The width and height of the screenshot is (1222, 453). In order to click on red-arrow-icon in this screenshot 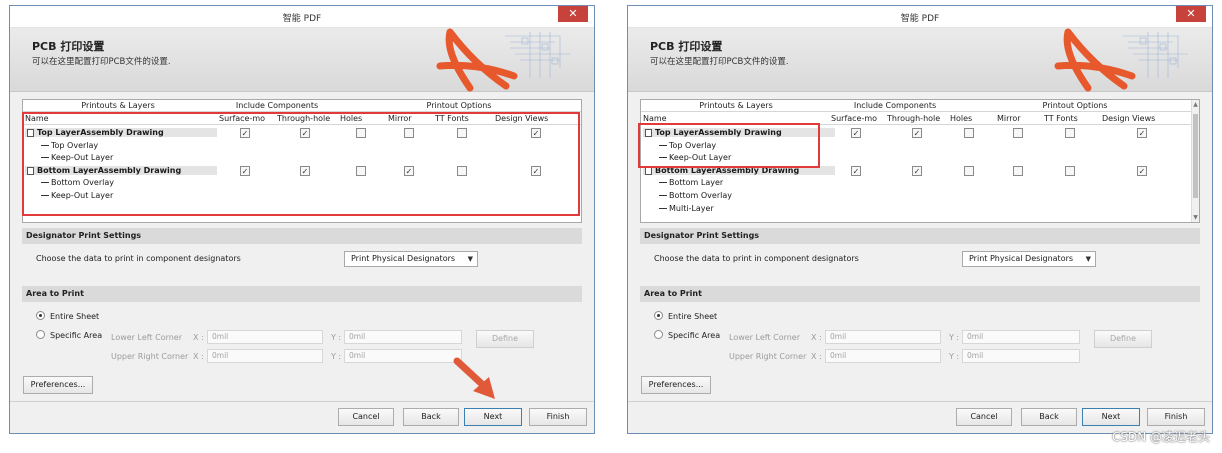, I will do `click(474, 378)`.